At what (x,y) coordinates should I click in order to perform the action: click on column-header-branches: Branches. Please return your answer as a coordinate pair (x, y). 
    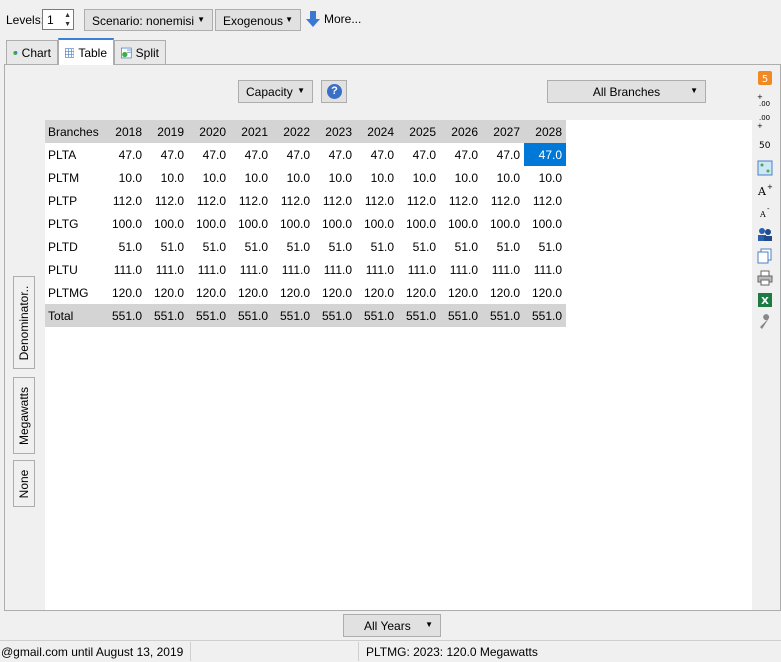
    Looking at the image, I should click on (74, 131).